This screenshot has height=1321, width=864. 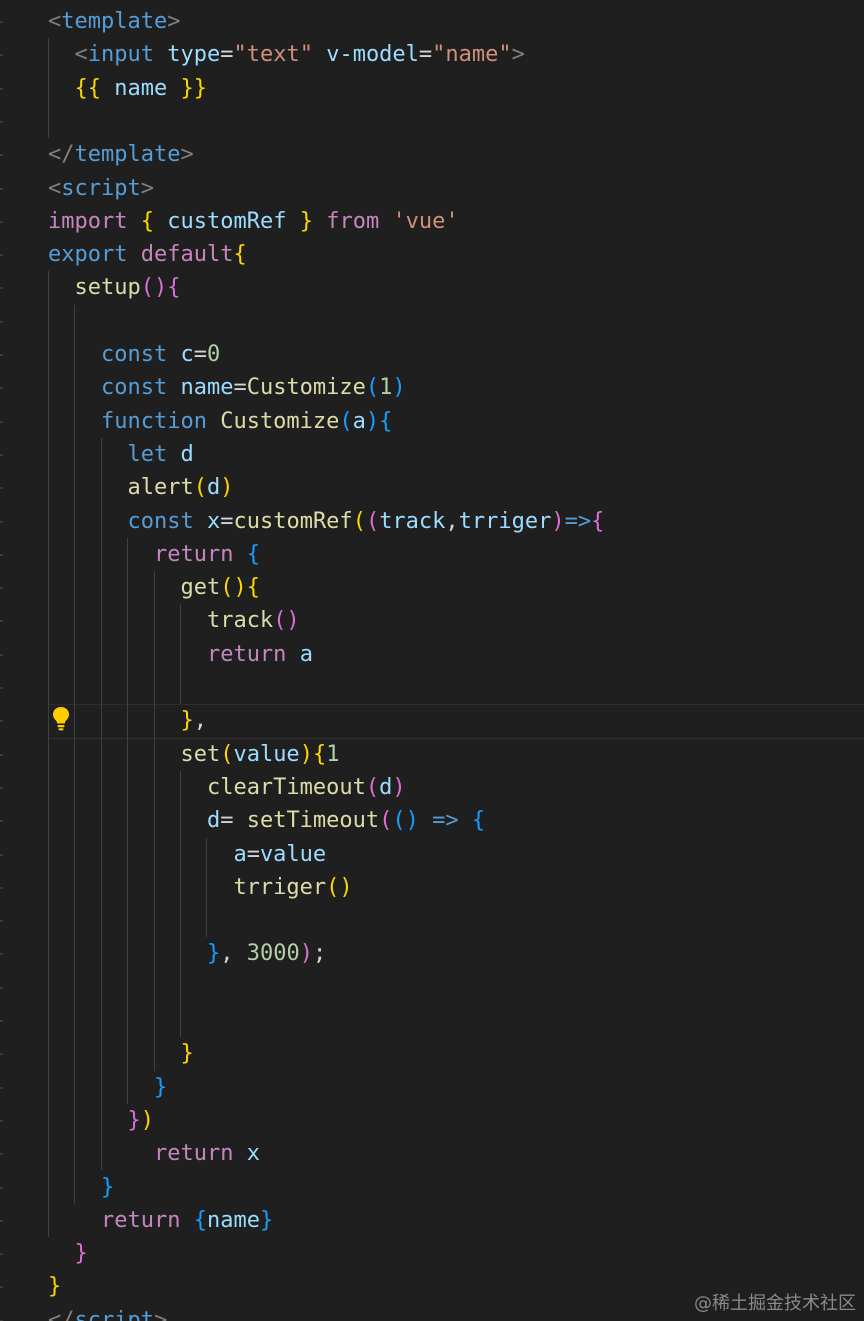 I want to click on code-line: </script>, so click(x=107, y=1312).